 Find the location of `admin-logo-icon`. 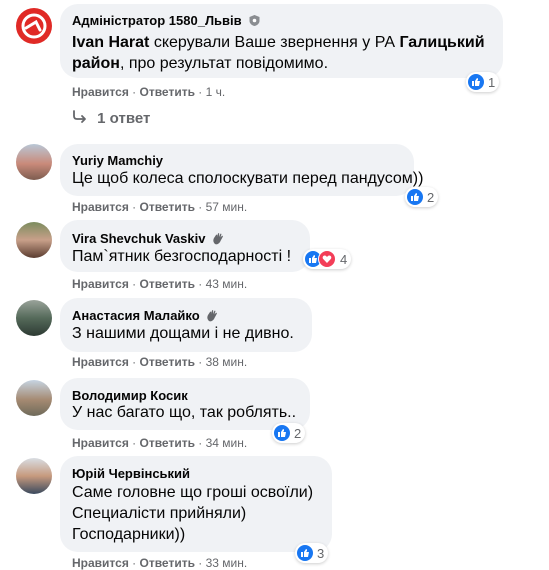

admin-logo-icon is located at coordinates (34, 26).